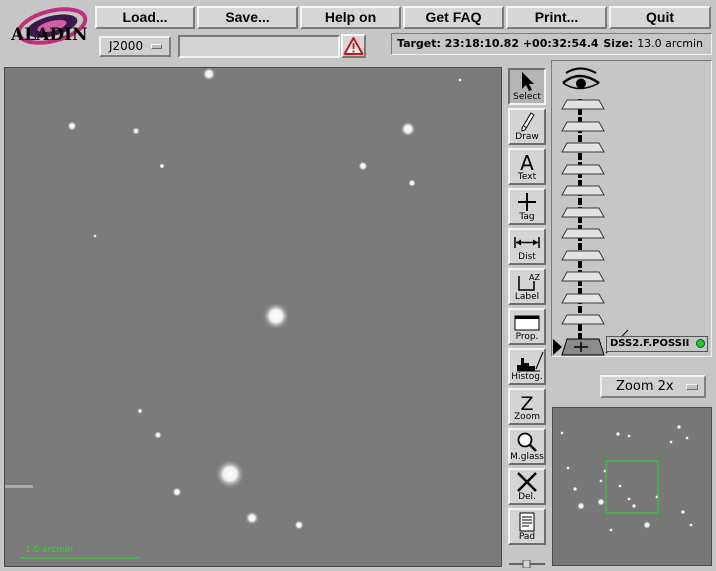 This screenshot has width=716, height=571. I want to click on aladin-logo: ALADIN, so click(48, 28).